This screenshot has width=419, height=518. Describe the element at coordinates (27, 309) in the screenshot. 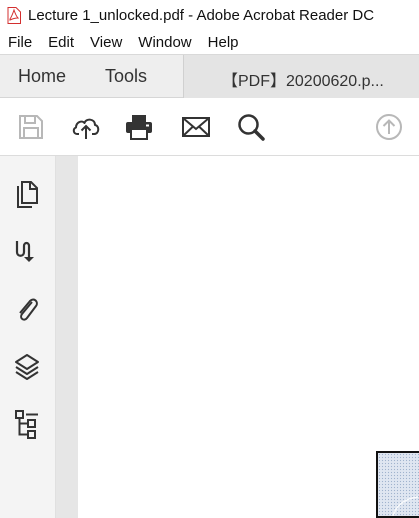

I see `attachment-icon` at that location.